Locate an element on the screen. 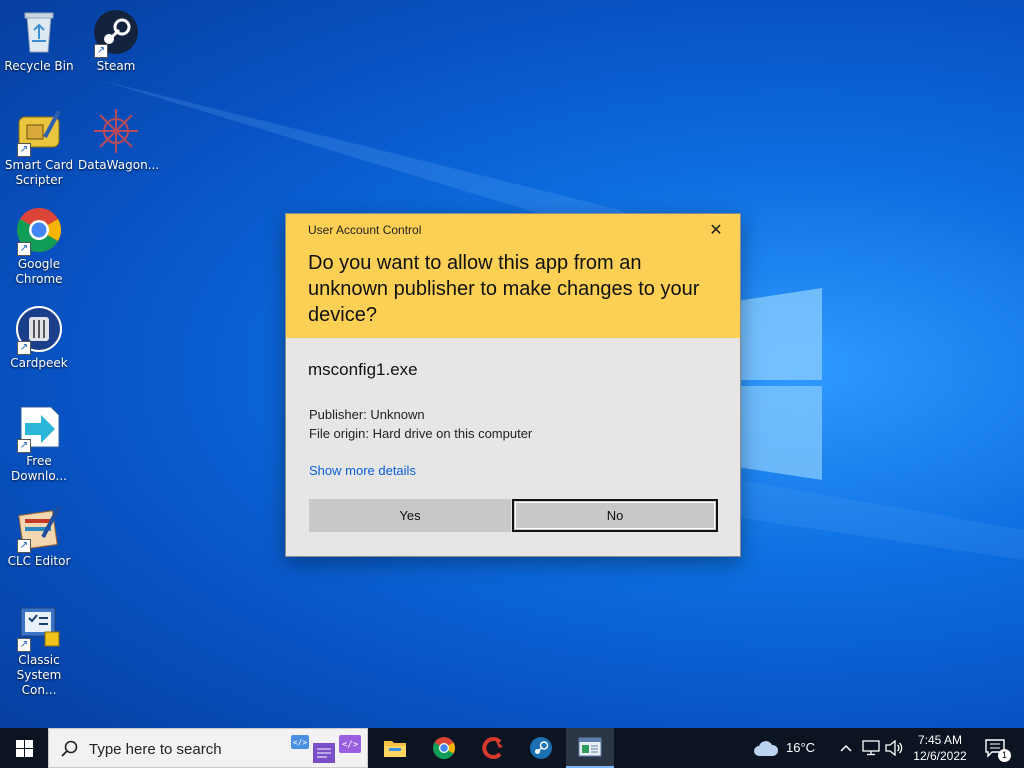  chevron-up-icon is located at coordinates (846, 748).